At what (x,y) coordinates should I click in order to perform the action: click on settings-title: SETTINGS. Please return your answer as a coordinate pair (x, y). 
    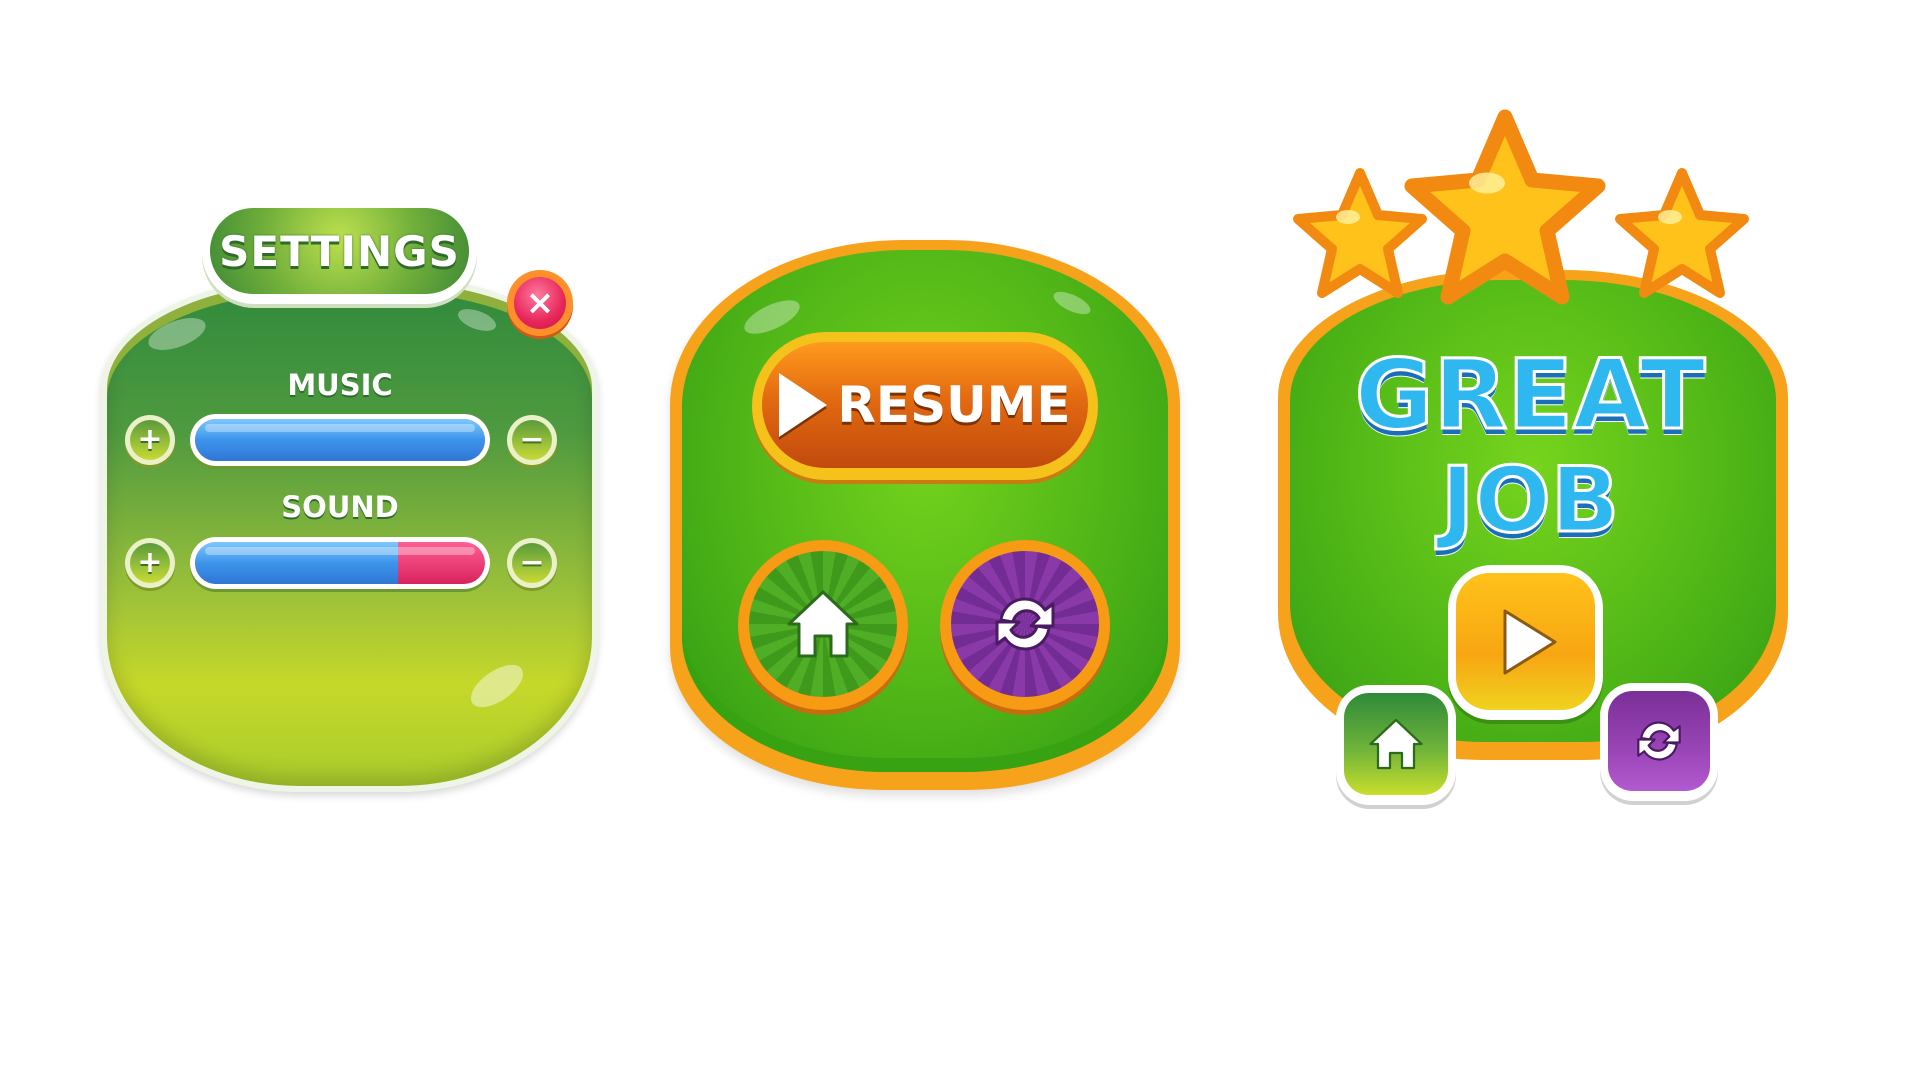
    Looking at the image, I should click on (339, 251).